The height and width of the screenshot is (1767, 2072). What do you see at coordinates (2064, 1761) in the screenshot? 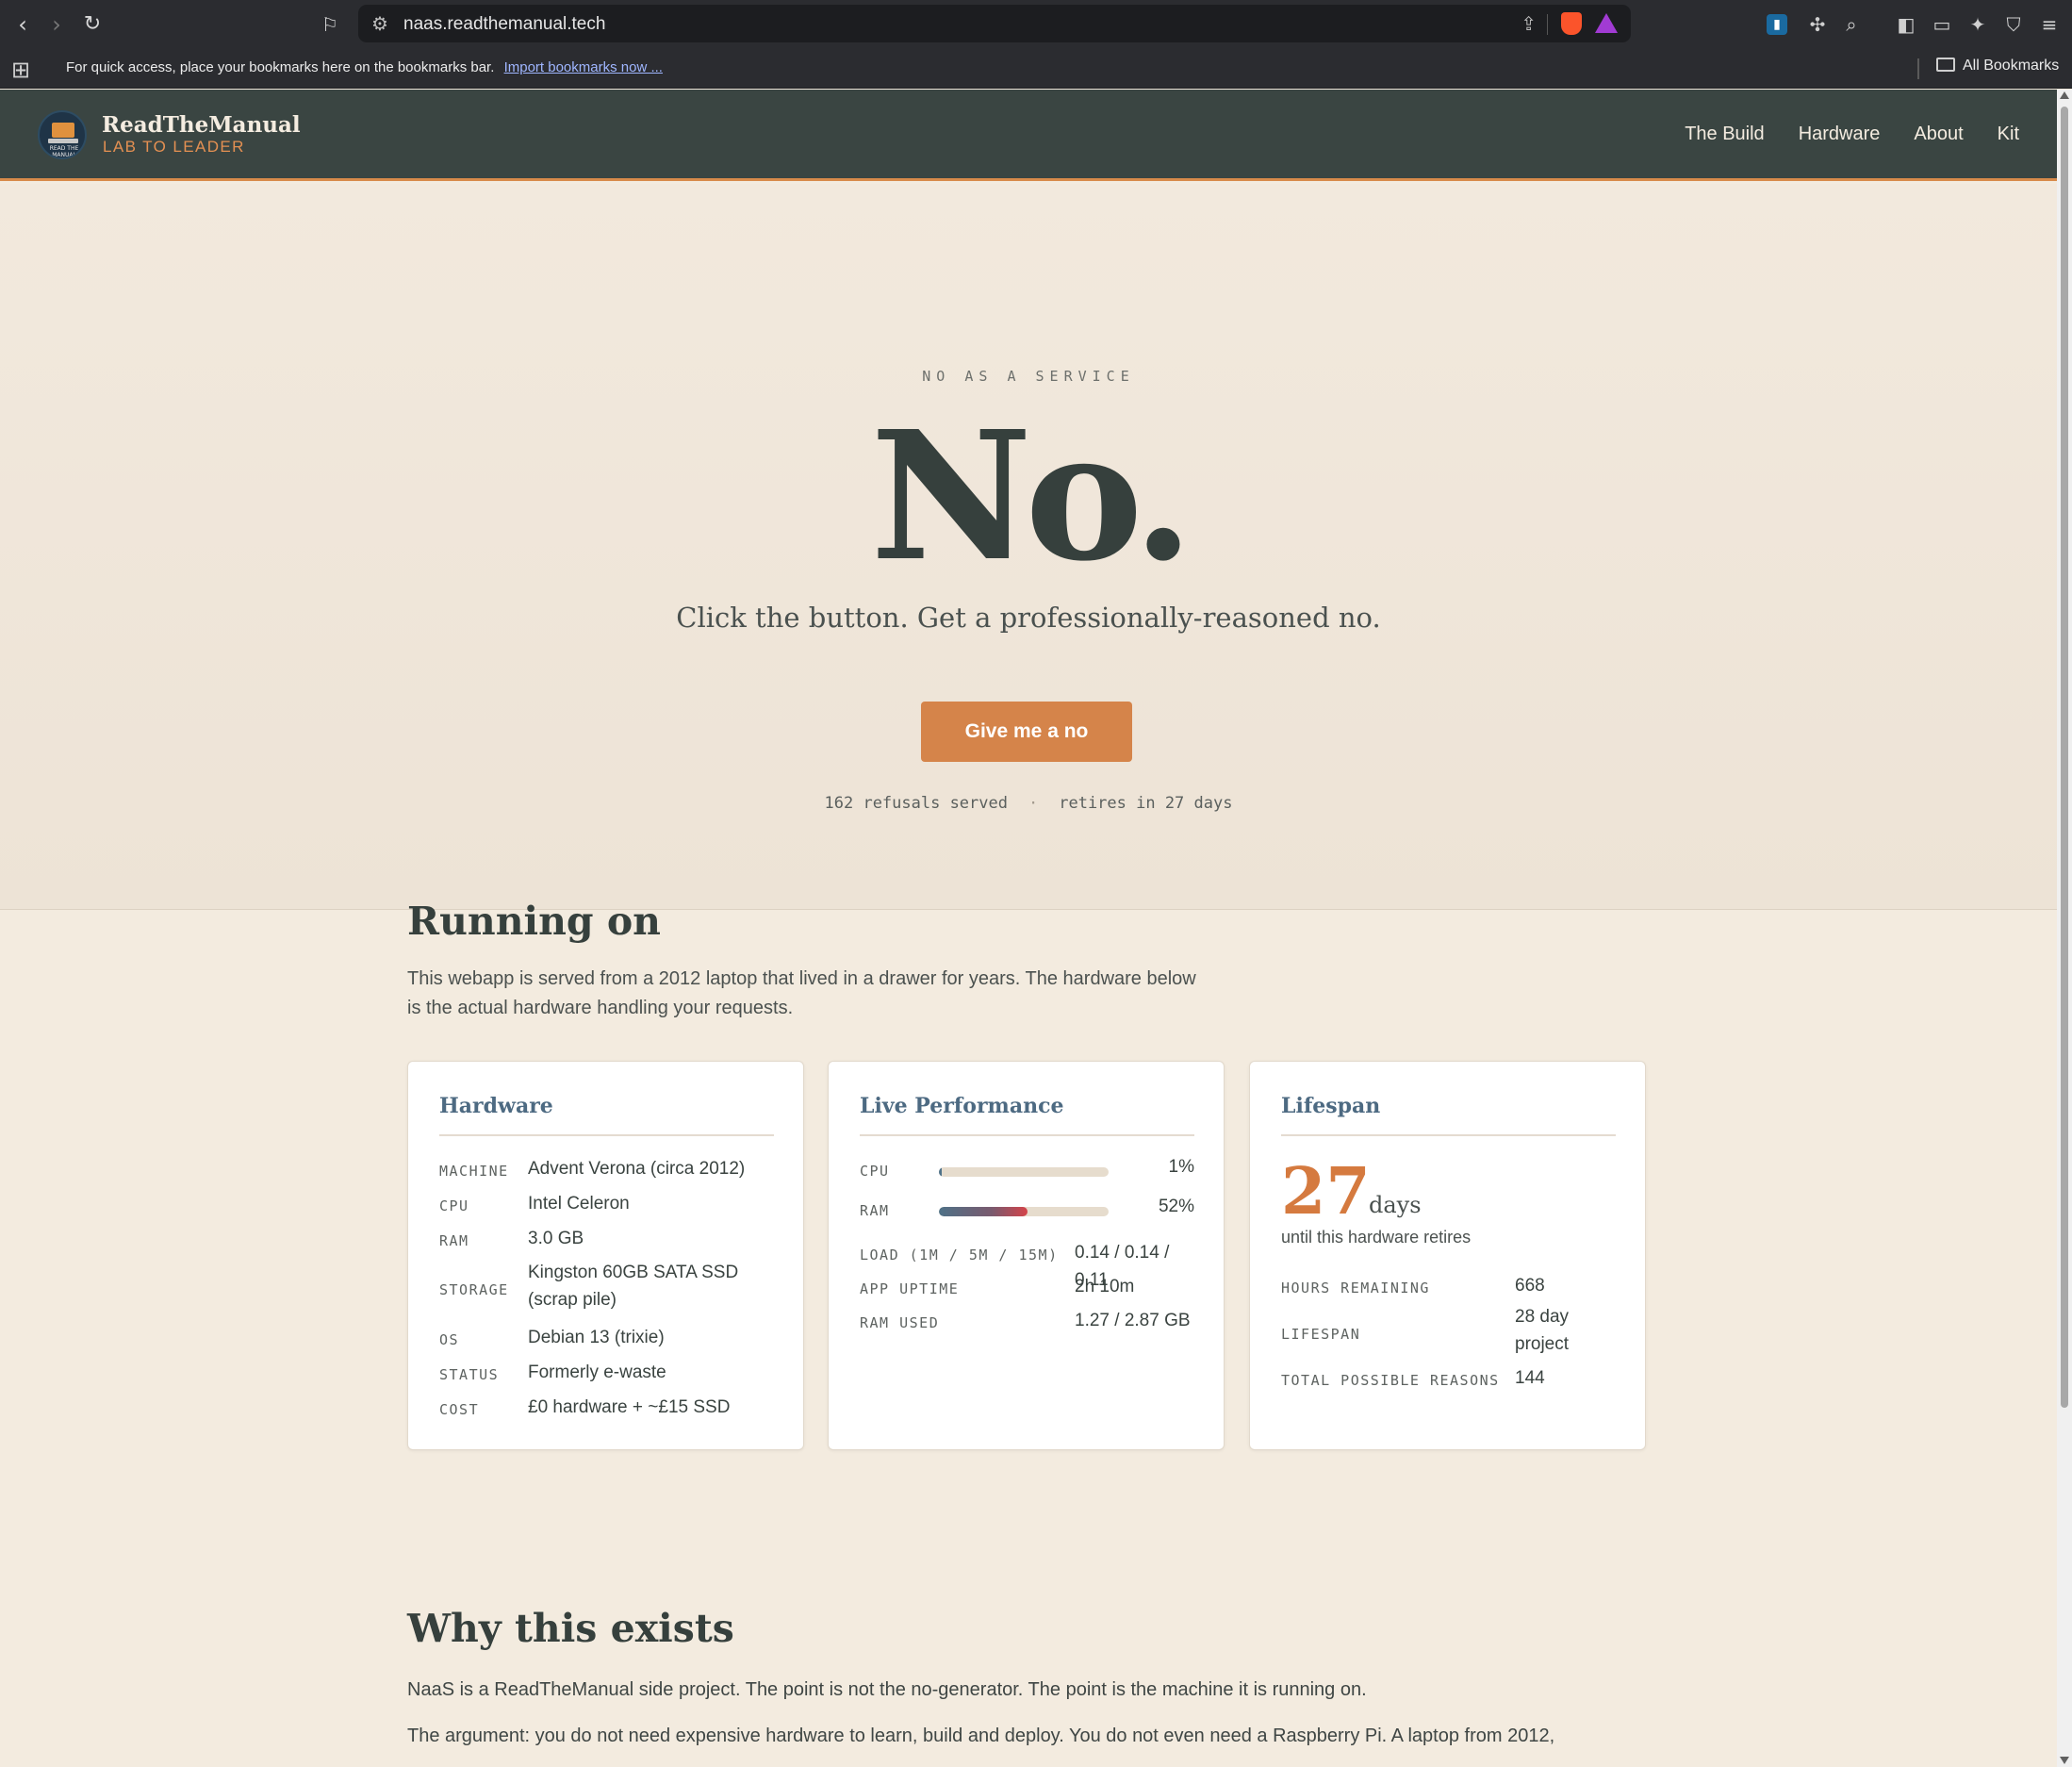
I see `scroll-down-arrow-icon` at bounding box center [2064, 1761].